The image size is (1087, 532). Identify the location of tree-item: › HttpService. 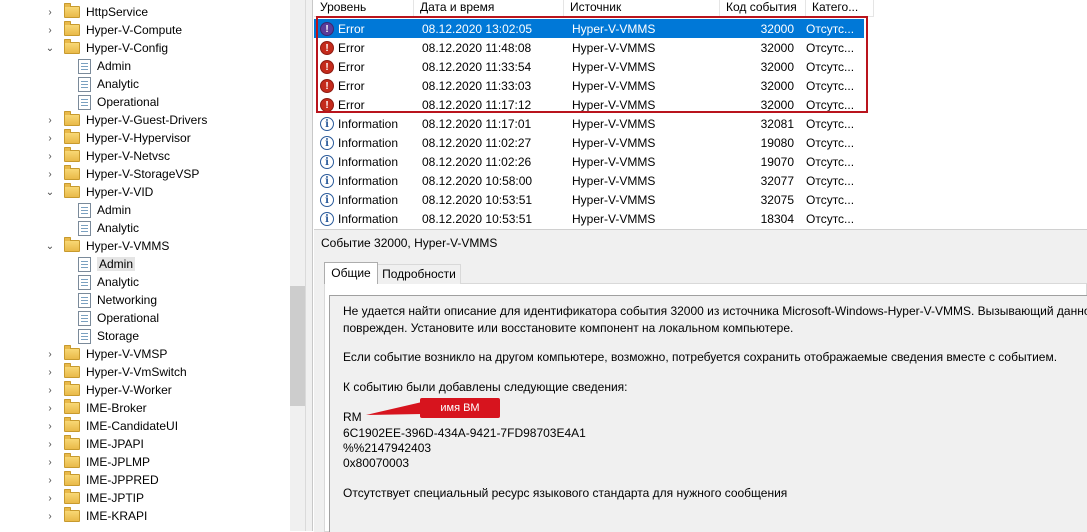
(96, 12).